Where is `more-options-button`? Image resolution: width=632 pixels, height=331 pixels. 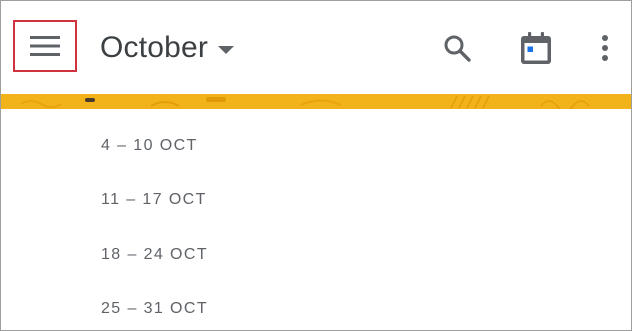 more-options-button is located at coordinates (605, 48).